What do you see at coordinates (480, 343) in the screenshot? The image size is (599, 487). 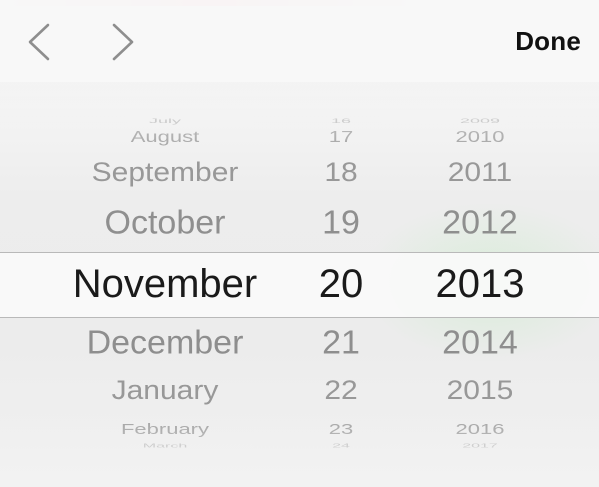 I see `year-option: 2014` at bounding box center [480, 343].